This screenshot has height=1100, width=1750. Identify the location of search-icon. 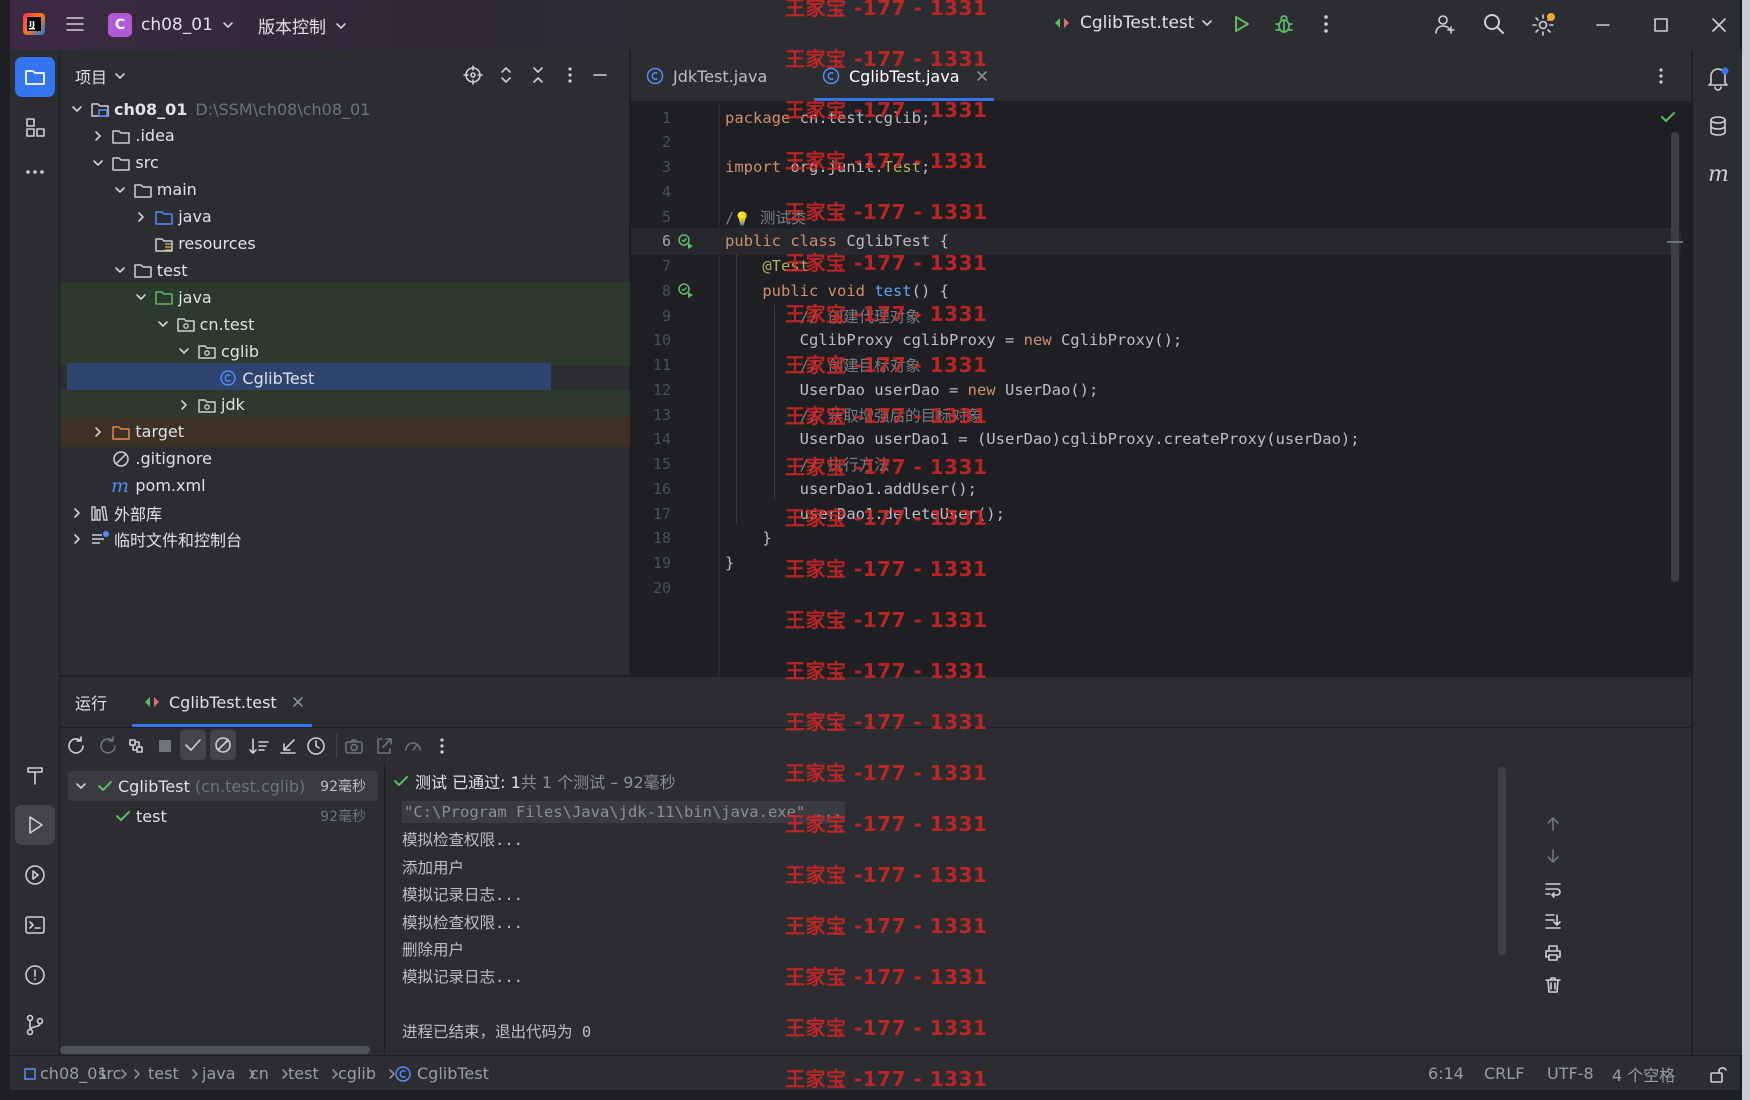
(1494, 24).